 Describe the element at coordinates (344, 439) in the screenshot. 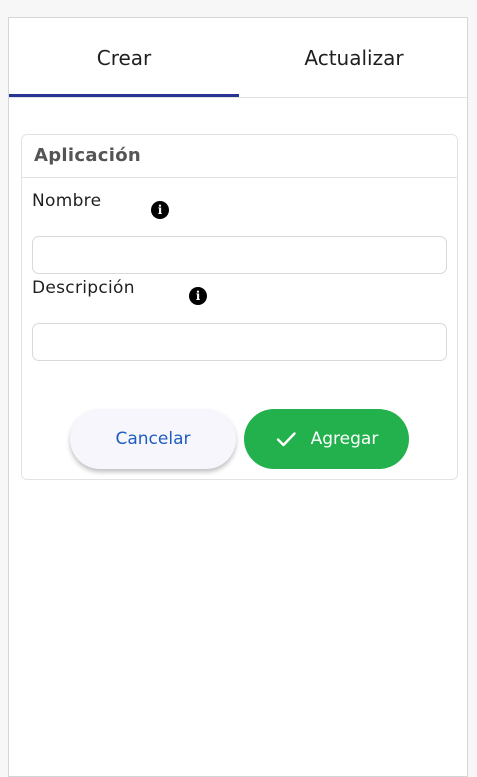

I see `add-button-label: Agregar` at that location.